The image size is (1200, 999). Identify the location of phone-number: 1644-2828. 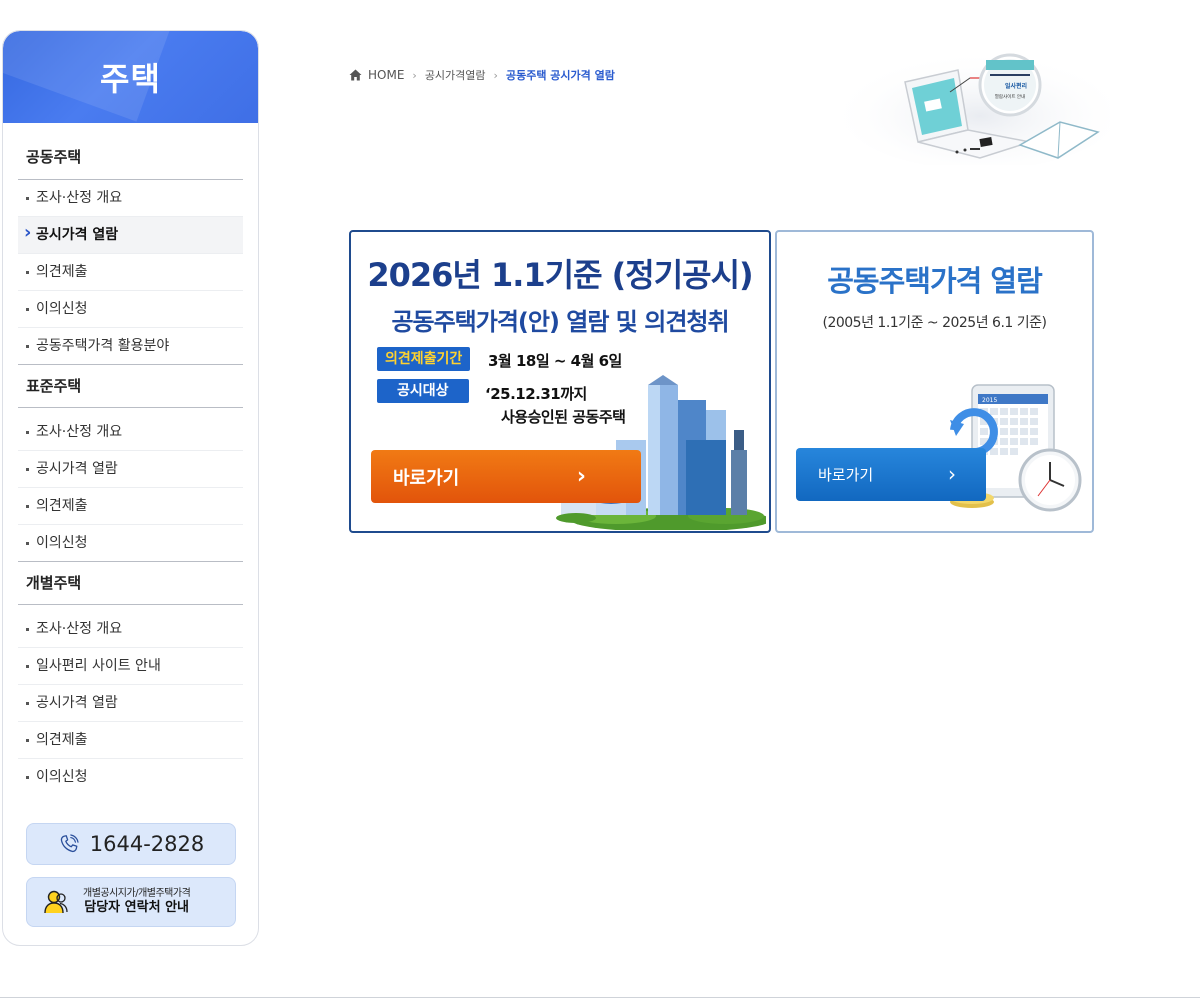
(147, 844).